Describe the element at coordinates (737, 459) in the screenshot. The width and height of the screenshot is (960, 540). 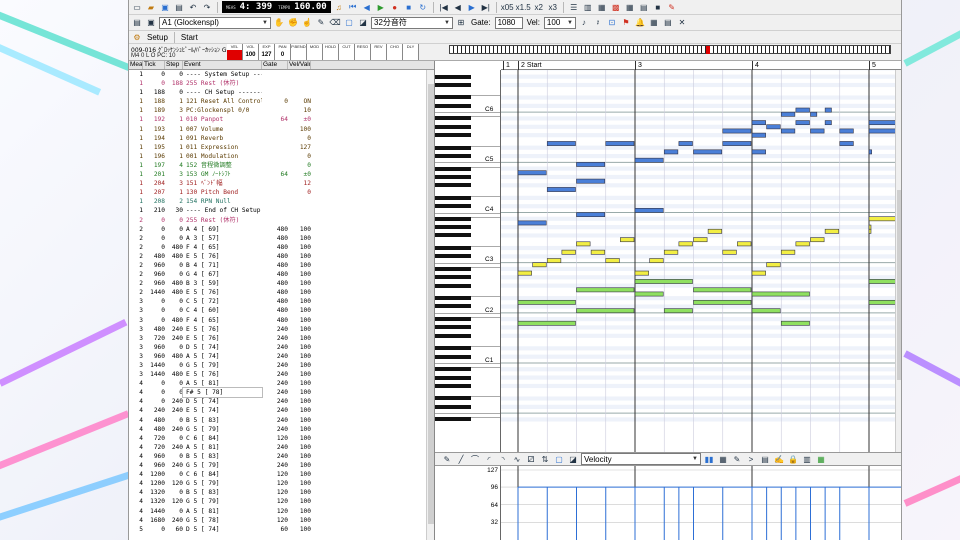
I see `draw-icon: ✎` at that location.